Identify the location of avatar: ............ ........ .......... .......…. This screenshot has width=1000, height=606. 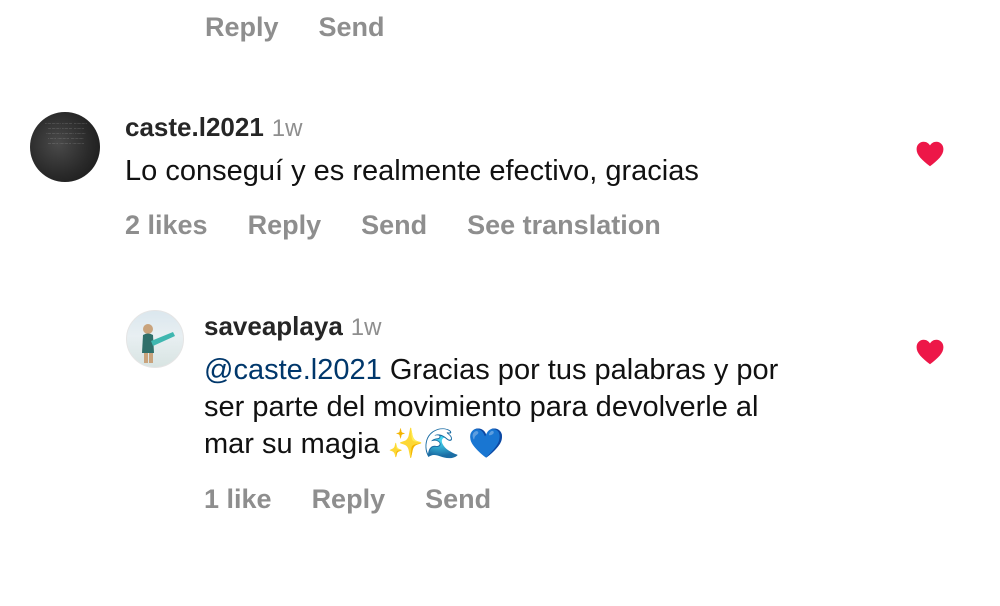
(65, 147).